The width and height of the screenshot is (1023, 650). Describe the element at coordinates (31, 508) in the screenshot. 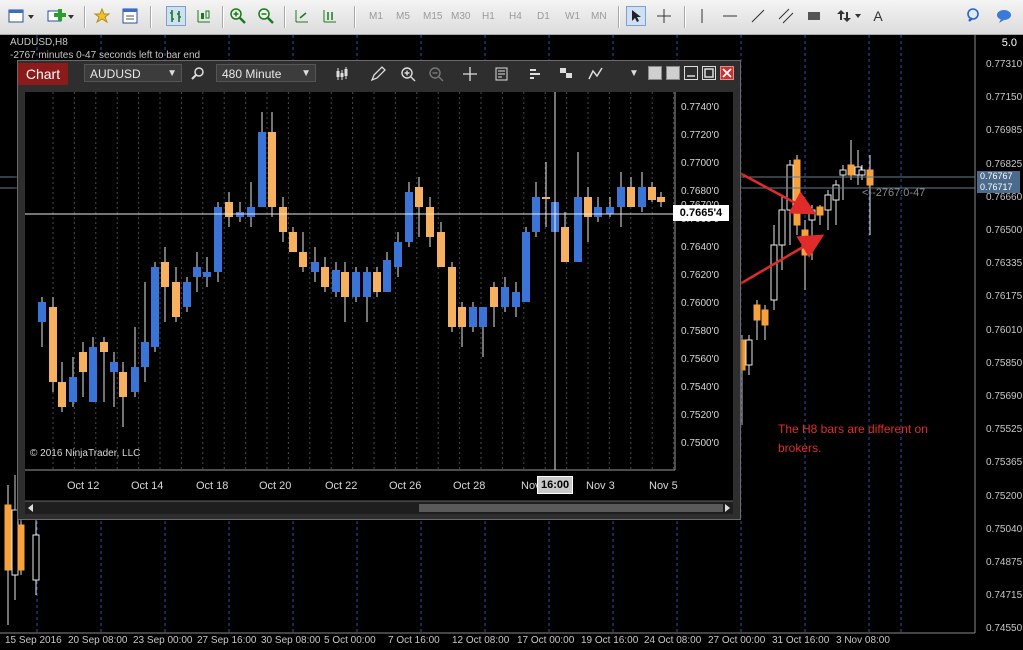

I see `scroll-left-icon` at that location.